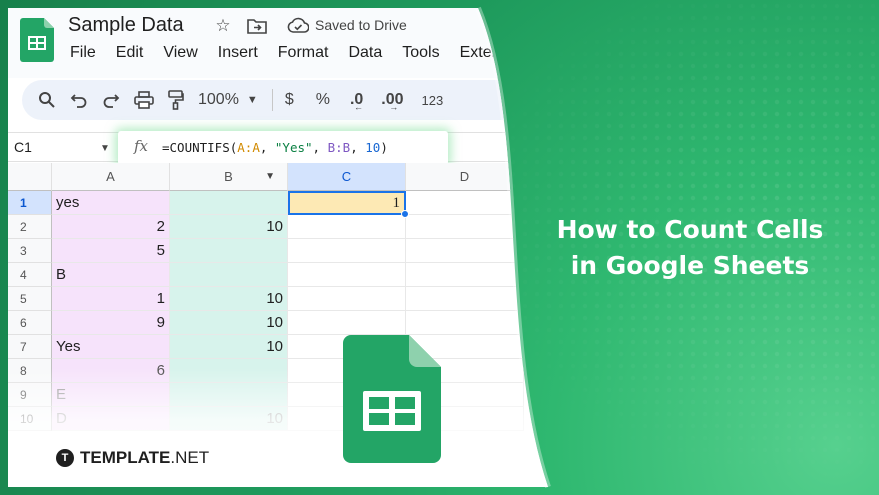 The width and height of the screenshot is (879, 495). I want to click on column-header-d: D, so click(465, 177).